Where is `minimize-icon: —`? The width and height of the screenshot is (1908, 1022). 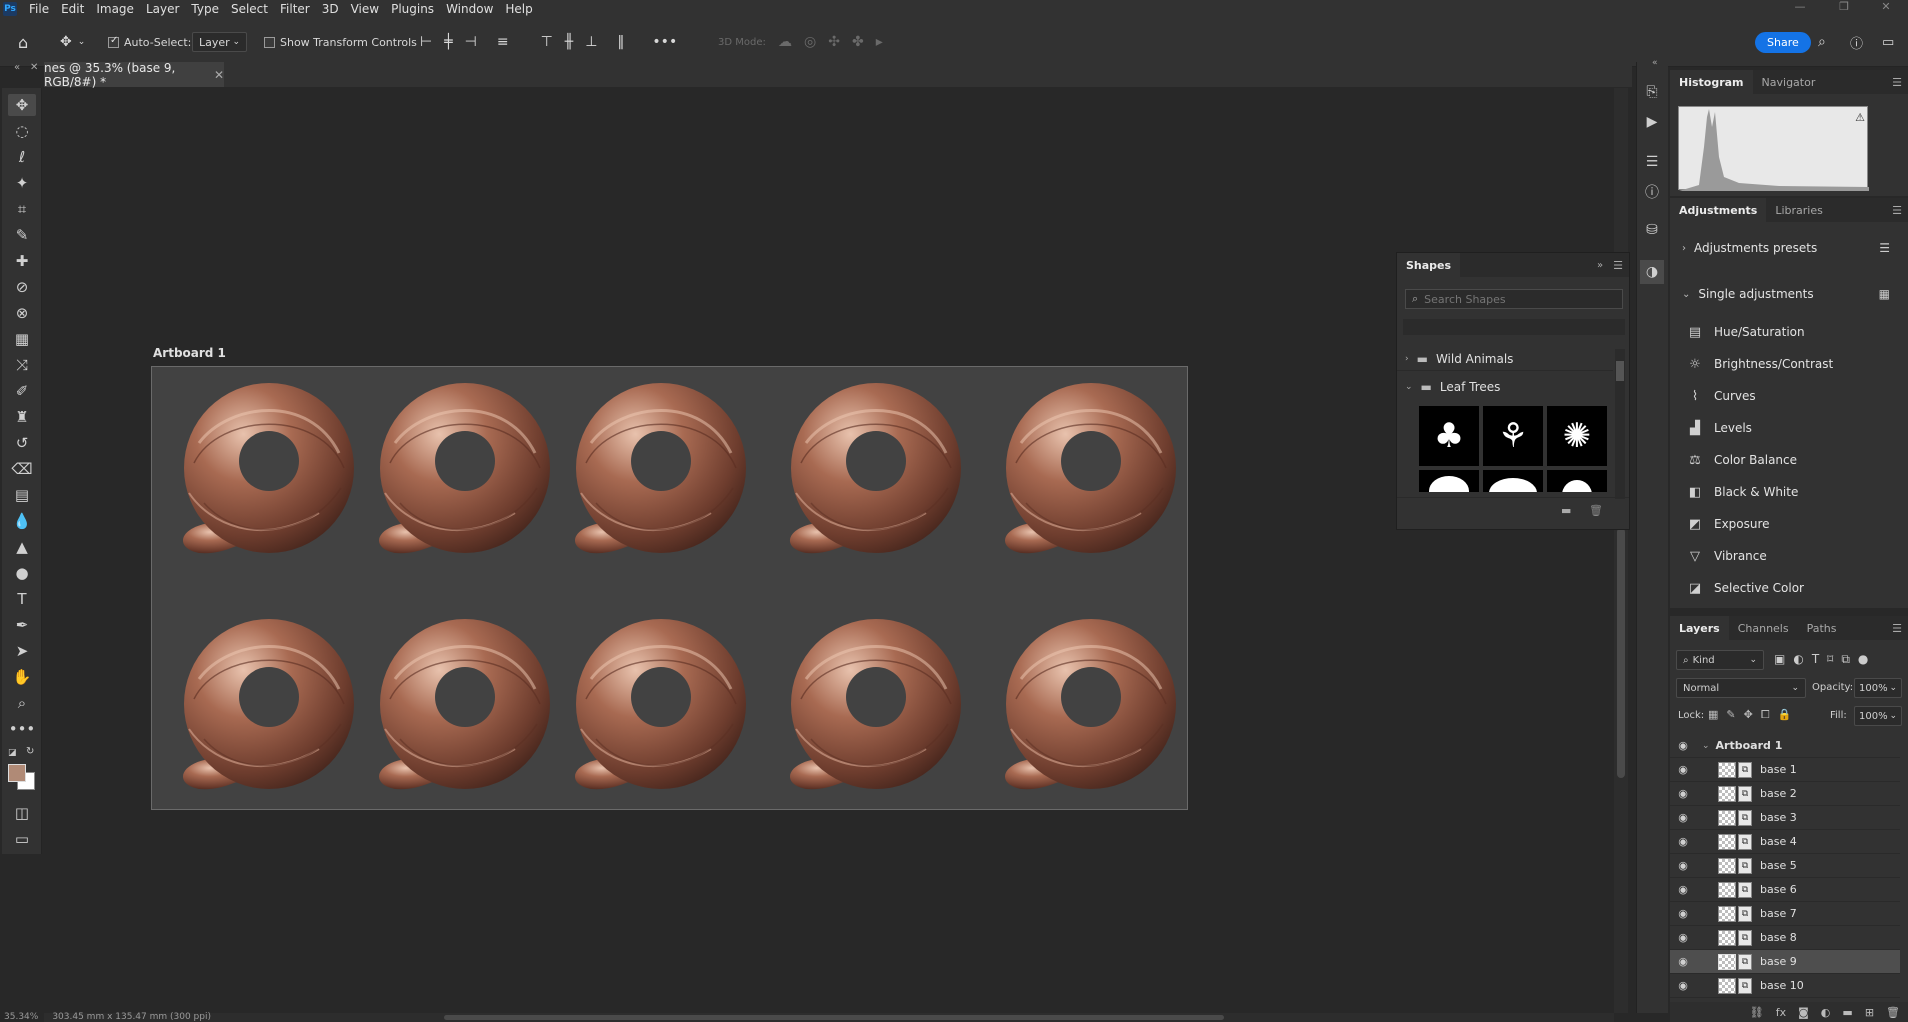 minimize-icon: — is located at coordinates (1800, 8).